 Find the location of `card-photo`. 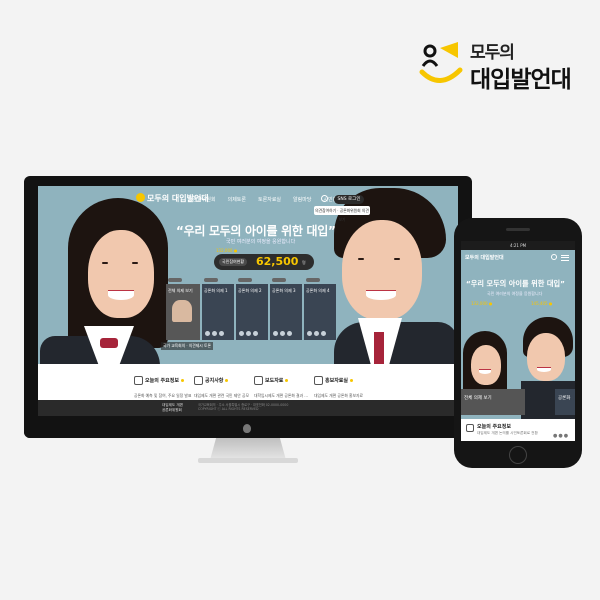

card-photo is located at coordinates (182, 311).